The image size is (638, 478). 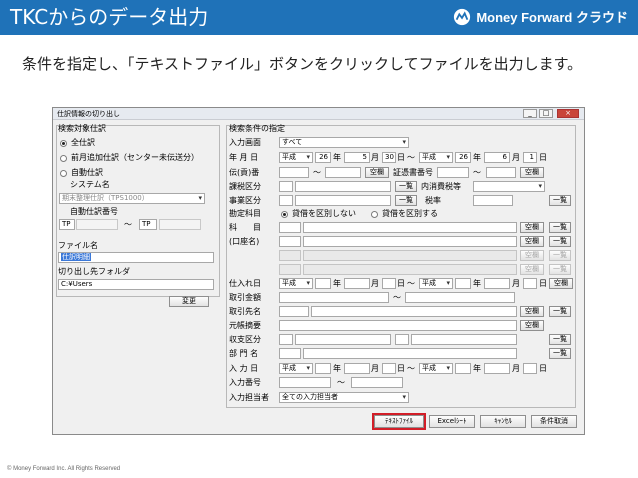 What do you see at coordinates (406, 186) in the screenshot?
I see `tax-category-list-button: 一覧` at bounding box center [406, 186].